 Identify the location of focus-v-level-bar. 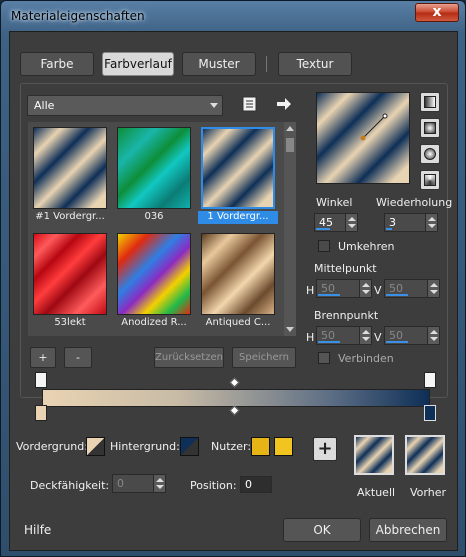
(397, 342).